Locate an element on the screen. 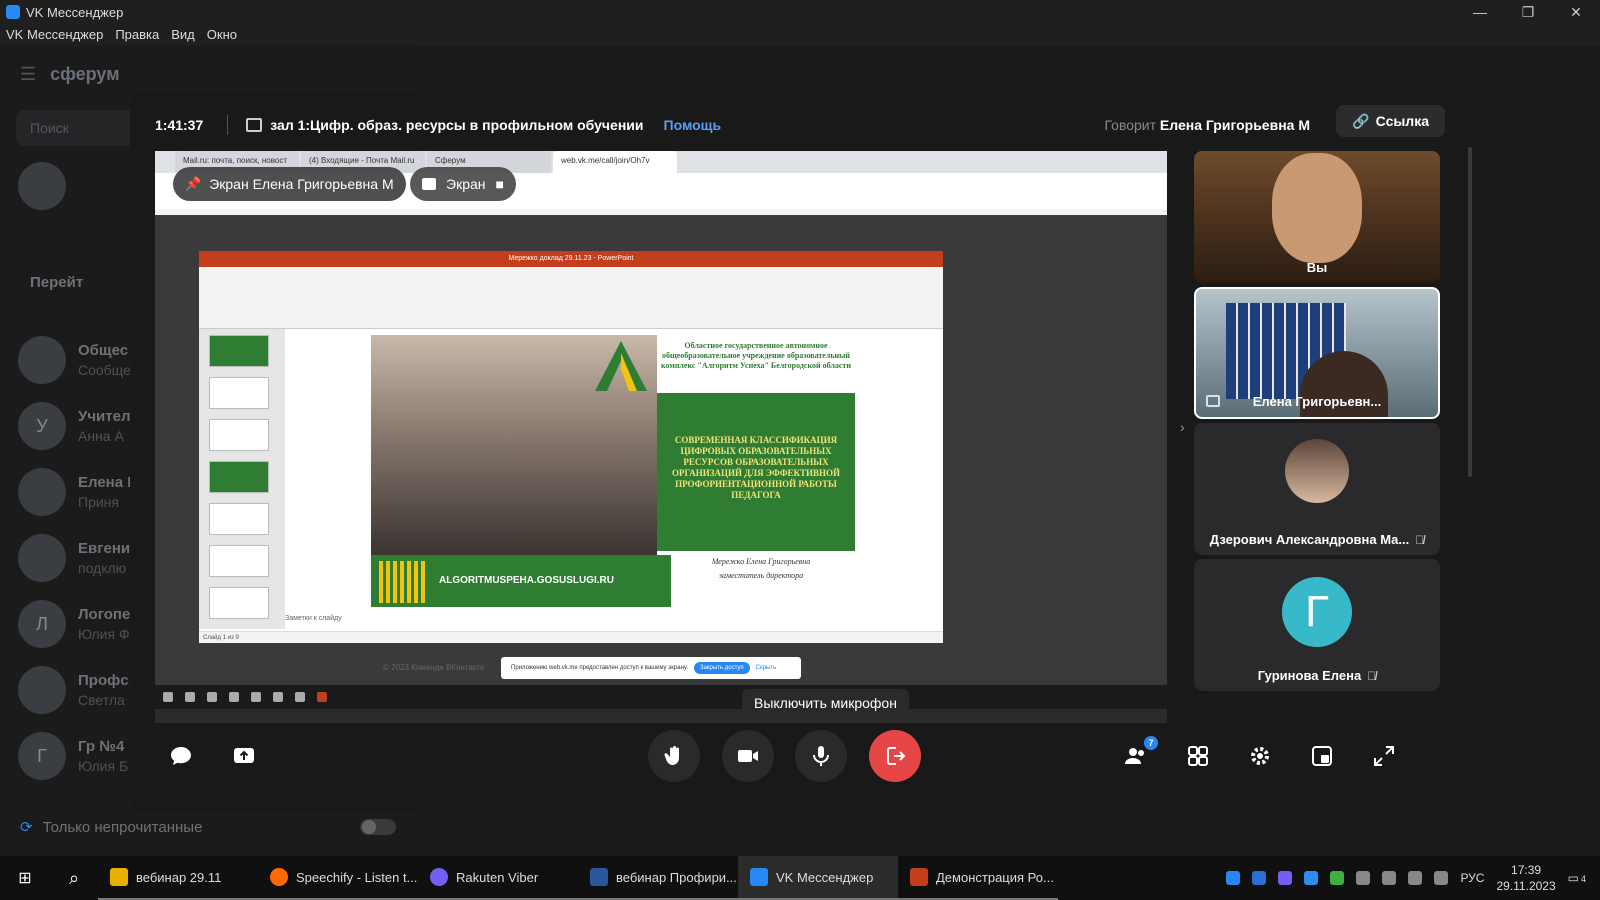 This screenshot has height=900, width=1600. refresh-icon: ⟳ is located at coordinates (26, 827).